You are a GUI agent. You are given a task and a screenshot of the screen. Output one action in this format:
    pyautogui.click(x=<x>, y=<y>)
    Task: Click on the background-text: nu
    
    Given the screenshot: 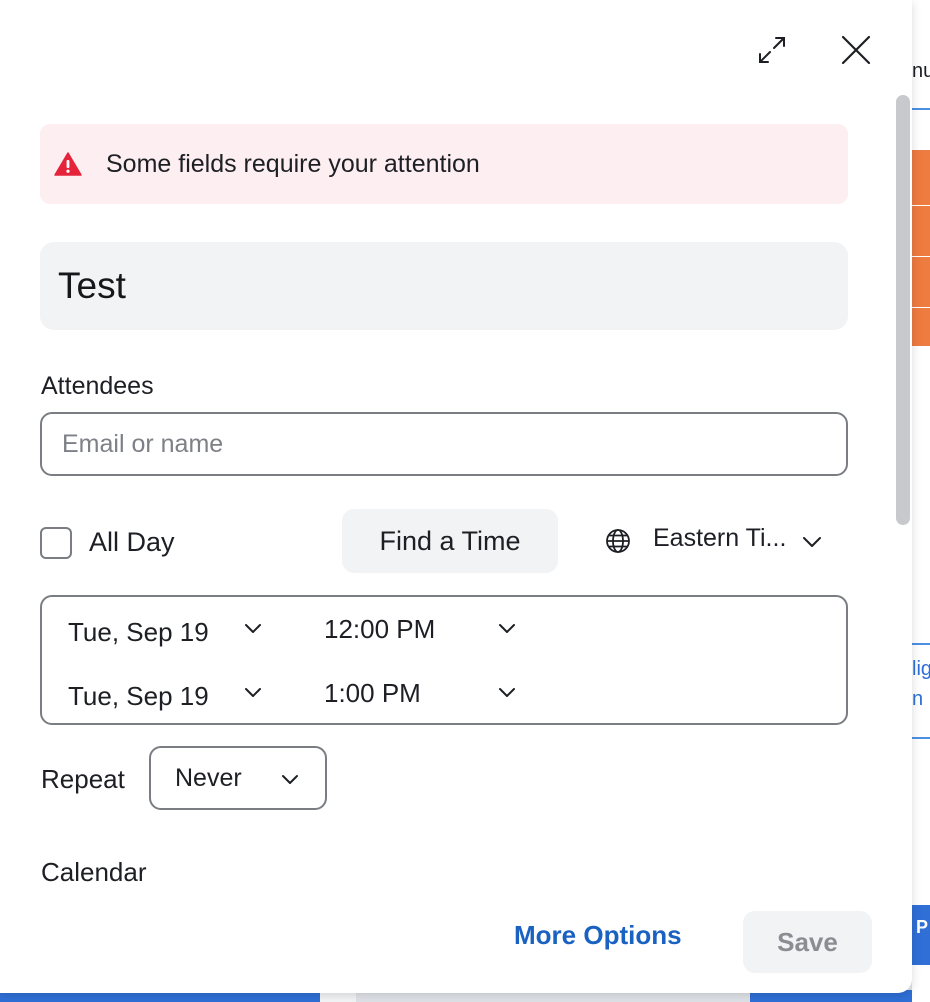 What is the action you would take?
    pyautogui.click(x=921, y=71)
    